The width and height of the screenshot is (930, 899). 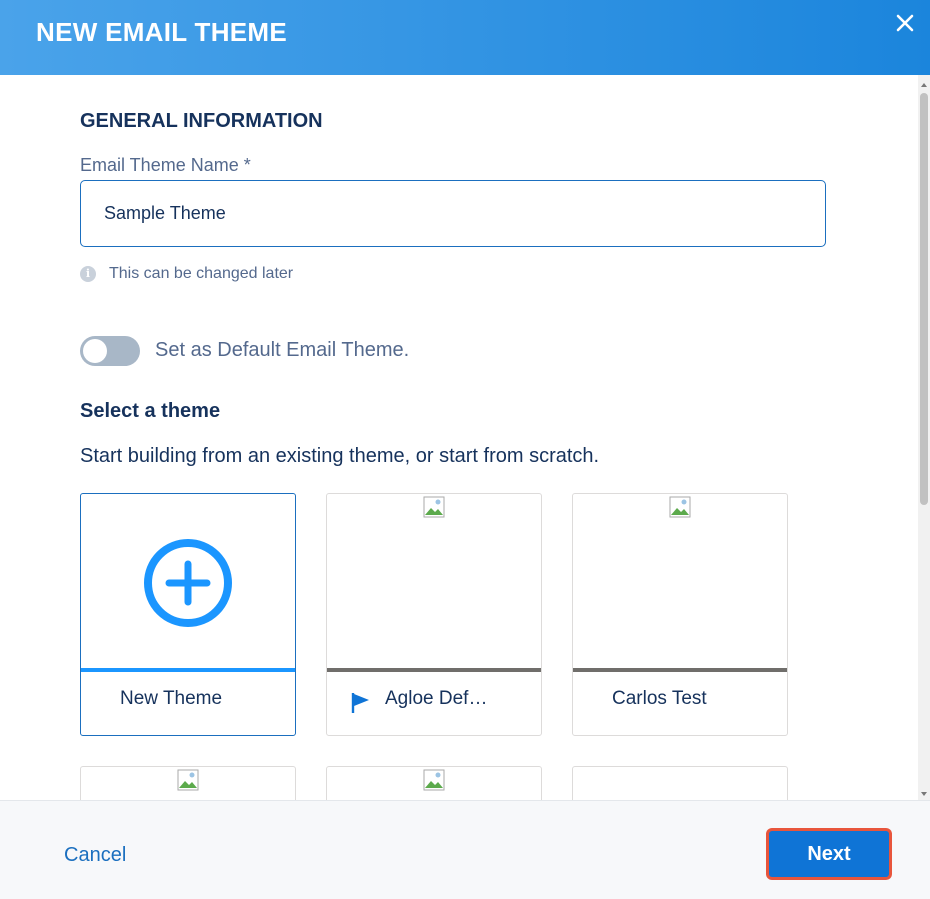 I want to click on close-icon, so click(x=905, y=23).